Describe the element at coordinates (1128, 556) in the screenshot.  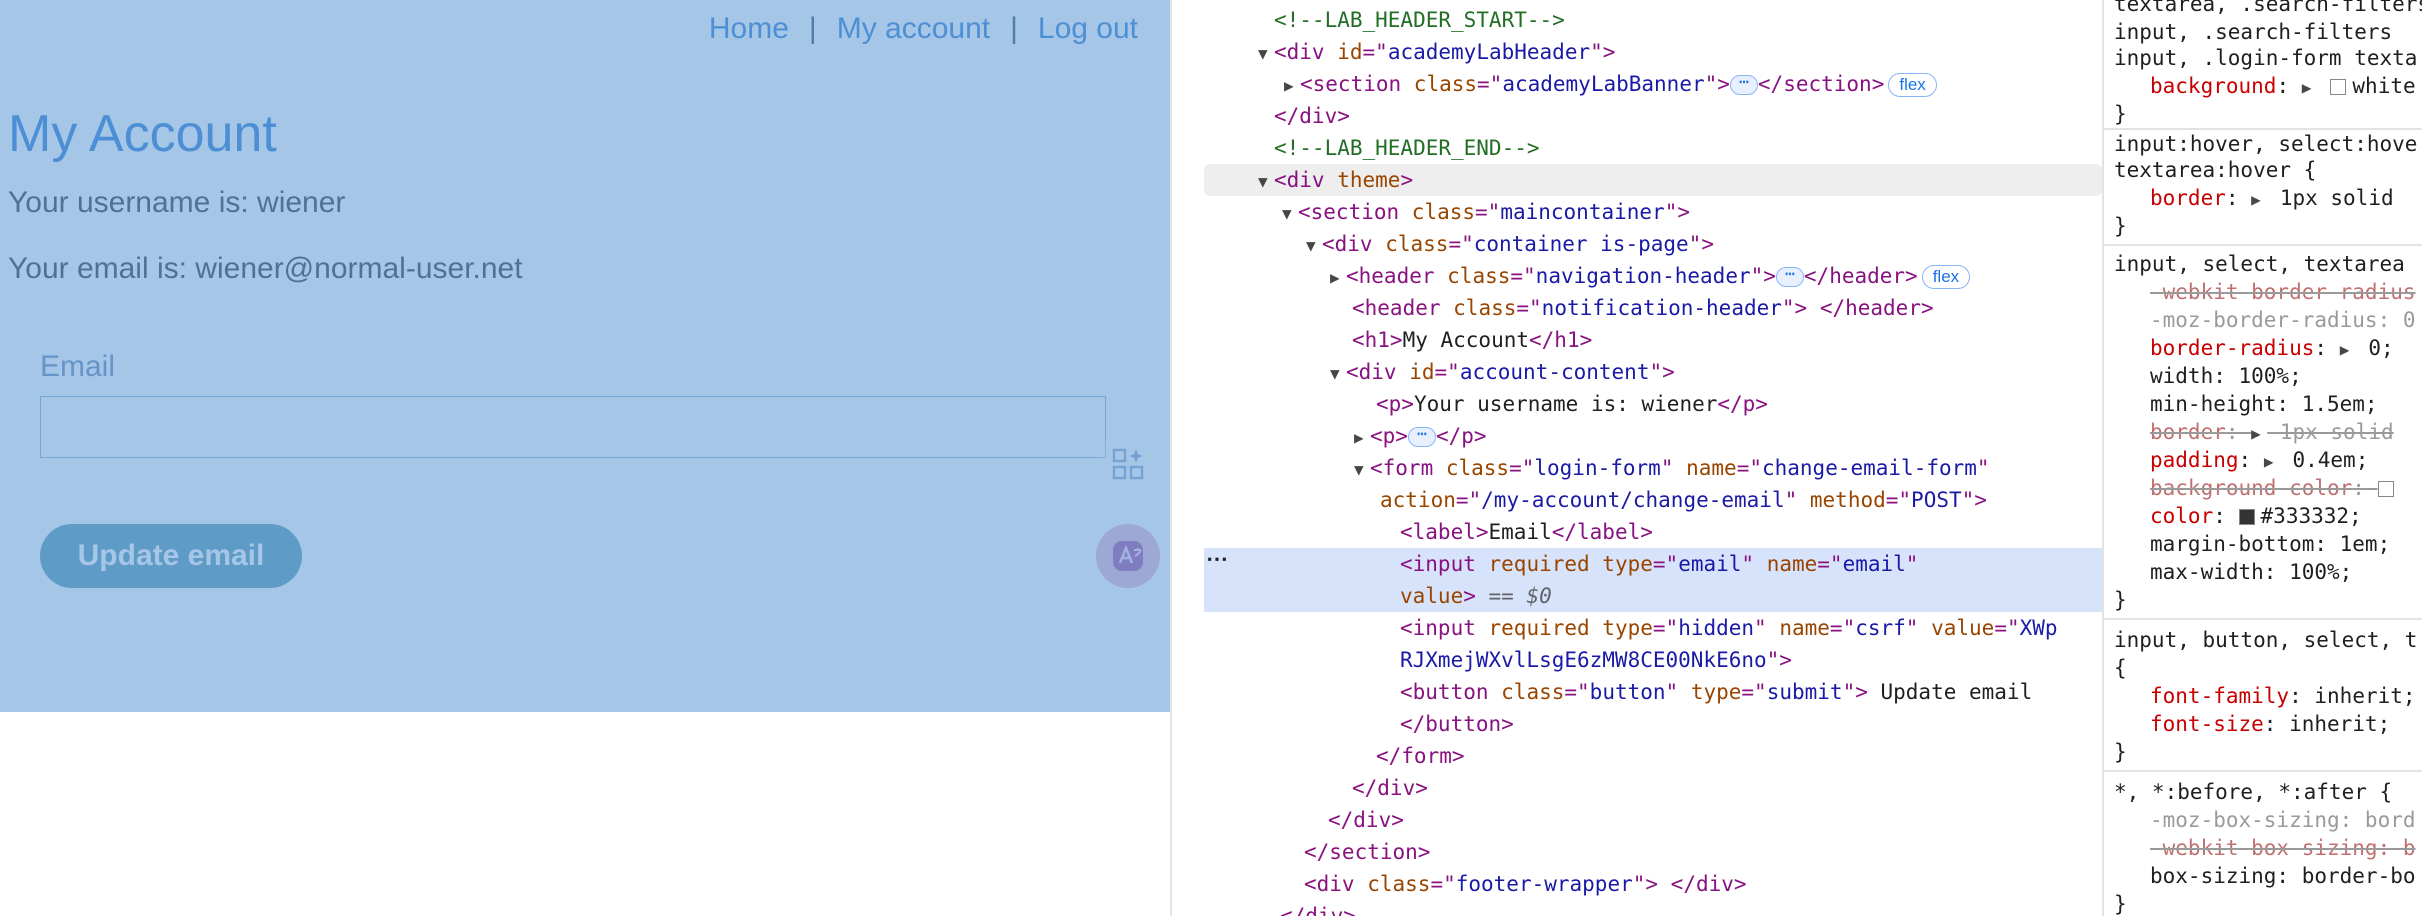
I see `translate-icon` at that location.